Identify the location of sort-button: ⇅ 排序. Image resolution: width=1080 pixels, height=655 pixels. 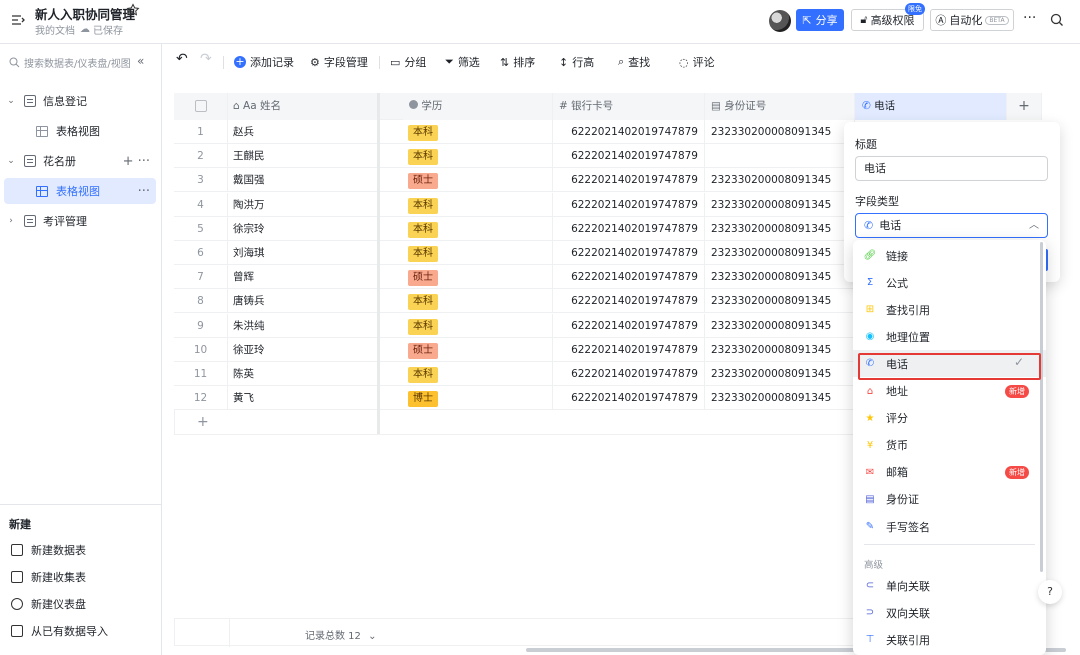
(517, 62).